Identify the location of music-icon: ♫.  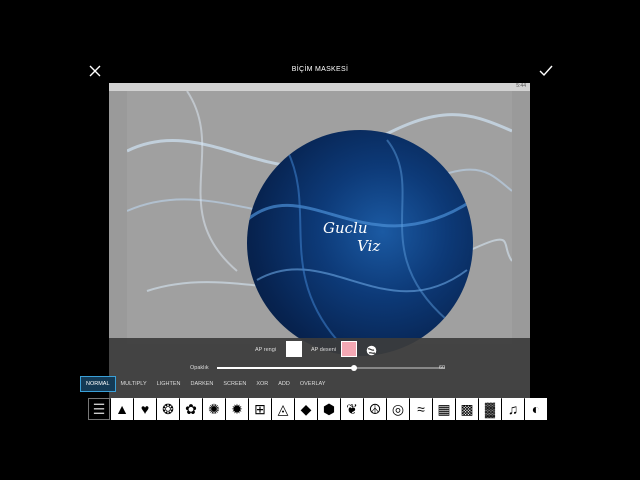
(513, 409).